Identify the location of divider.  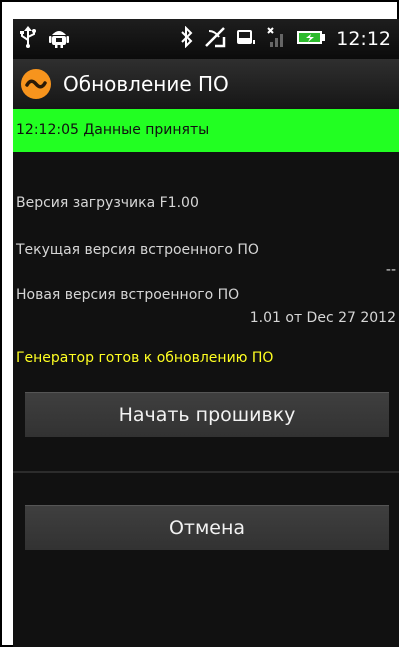
(206, 472).